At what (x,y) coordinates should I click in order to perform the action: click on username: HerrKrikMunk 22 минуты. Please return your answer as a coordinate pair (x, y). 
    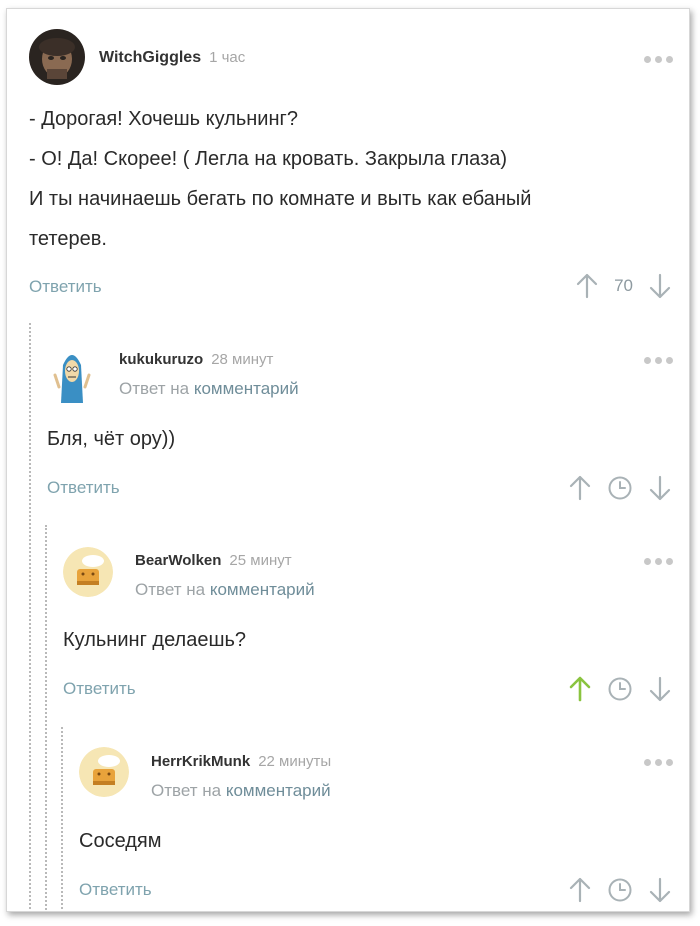
    Looking at the image, I should click on (241, 761).